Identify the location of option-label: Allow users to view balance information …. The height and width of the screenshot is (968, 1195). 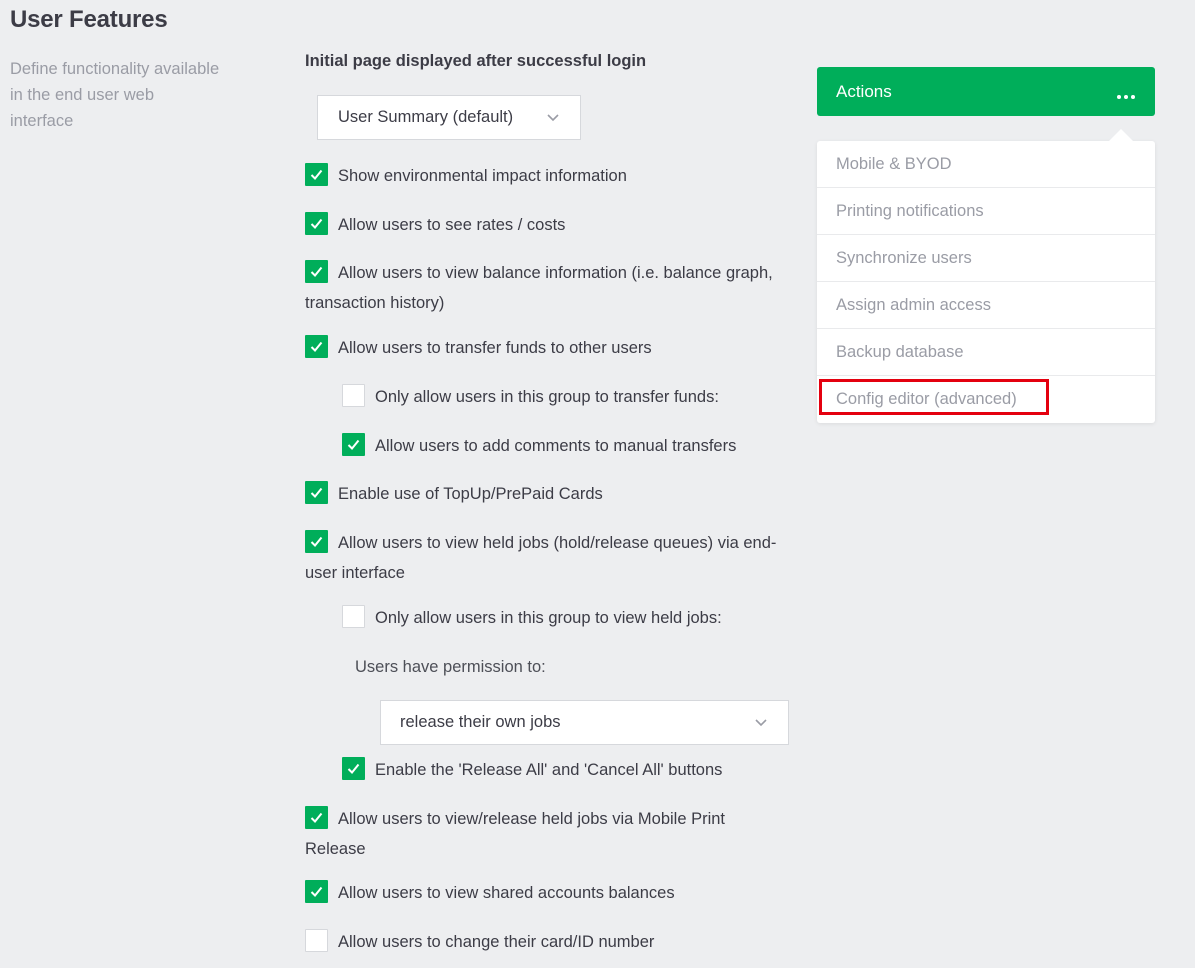
(539, 288).